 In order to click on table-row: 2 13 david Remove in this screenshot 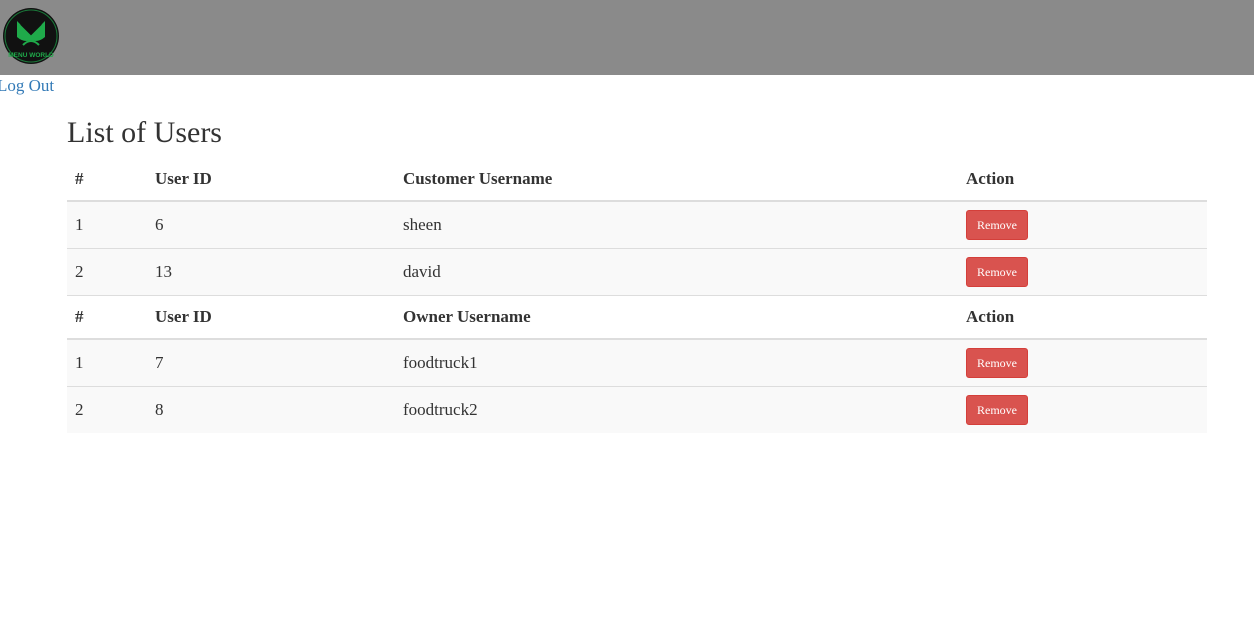, I will do `click(637, 272)`.